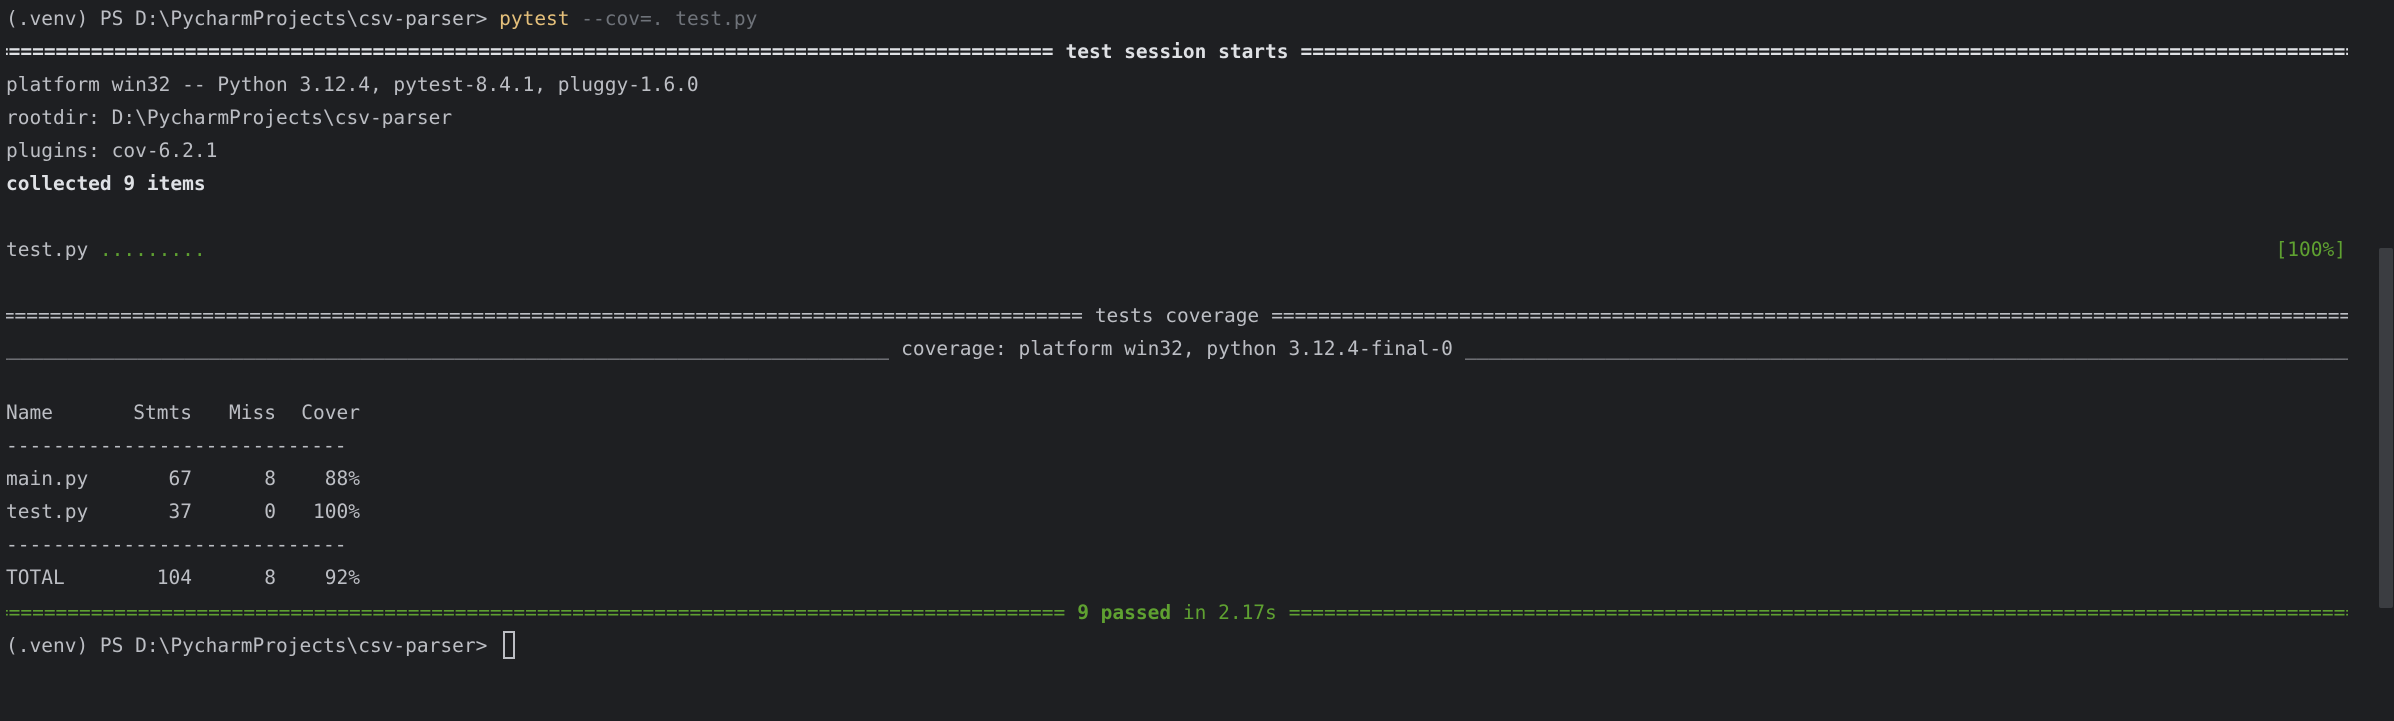  What do you see at coordinates (53, 249) in the screenshot?
I see `test-file-name: test.py` at bounding box center [53, 249].